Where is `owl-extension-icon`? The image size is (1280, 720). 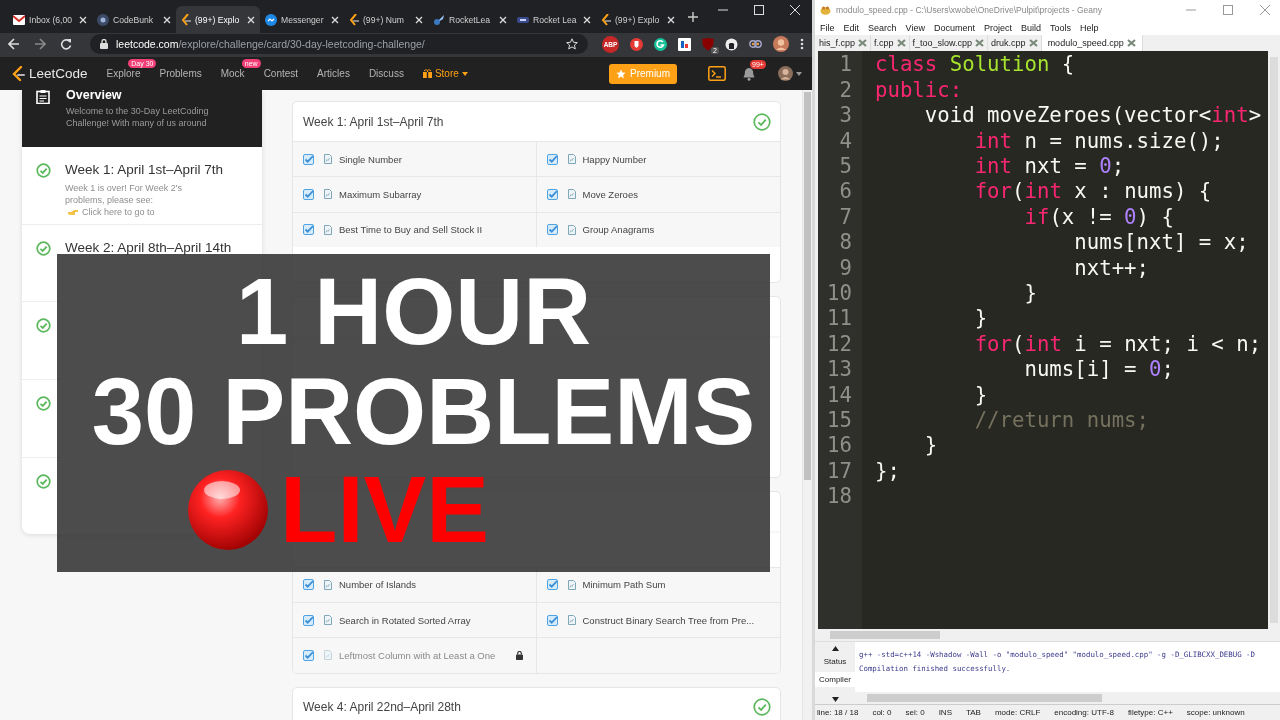 owl-extension-icon is located at coordinates (755, 44).